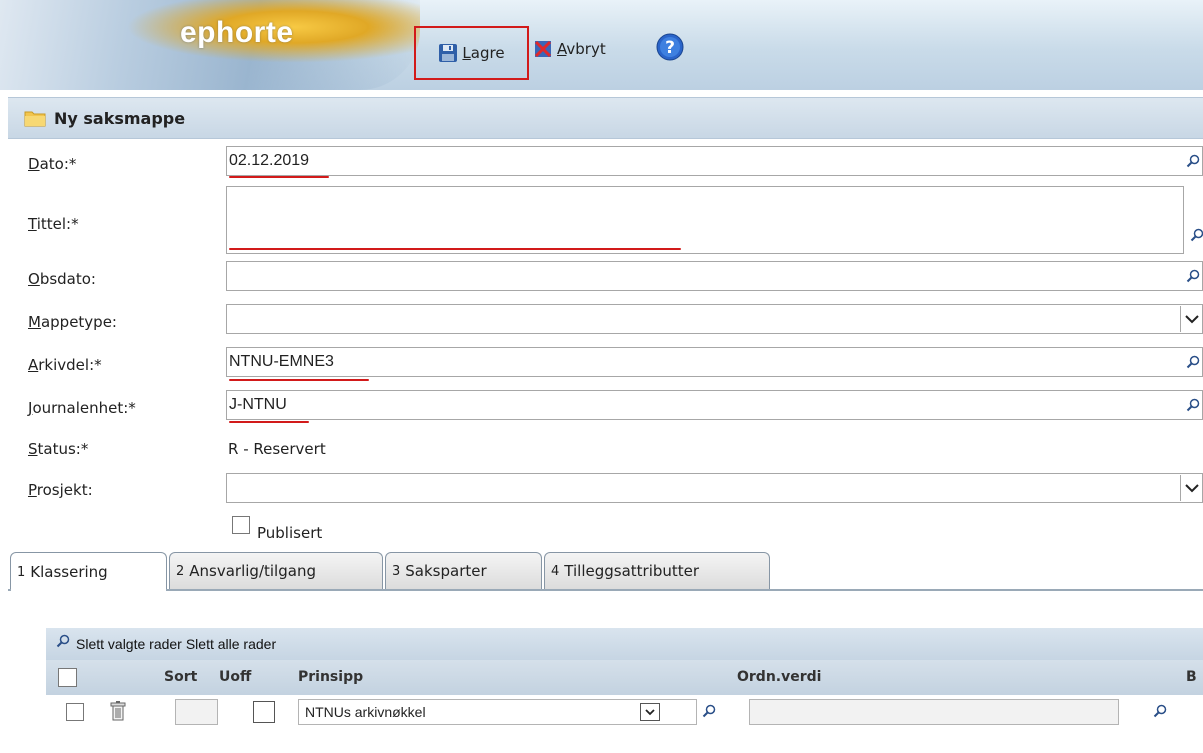  What do you see at coordinates (581, 49) in the screenshot?
I see `cancel-label: Avbryt` at bounding box center [581, 49].